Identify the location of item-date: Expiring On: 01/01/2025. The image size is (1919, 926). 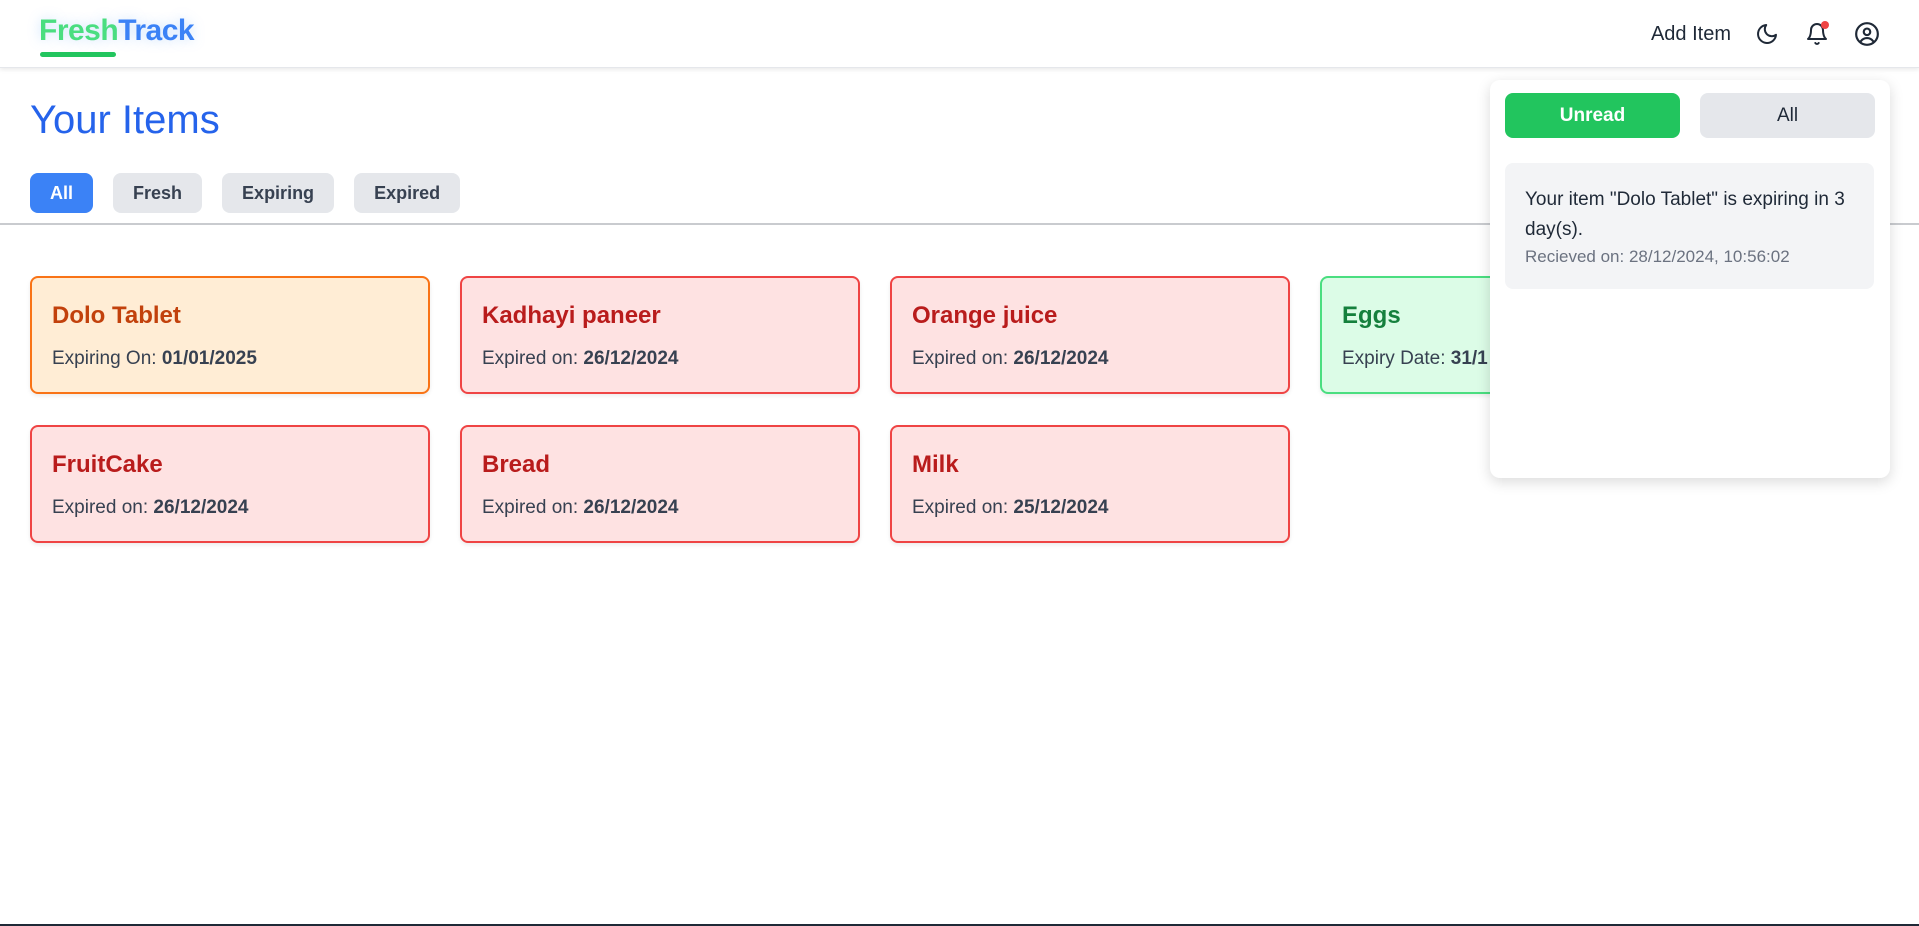
(154, 358).